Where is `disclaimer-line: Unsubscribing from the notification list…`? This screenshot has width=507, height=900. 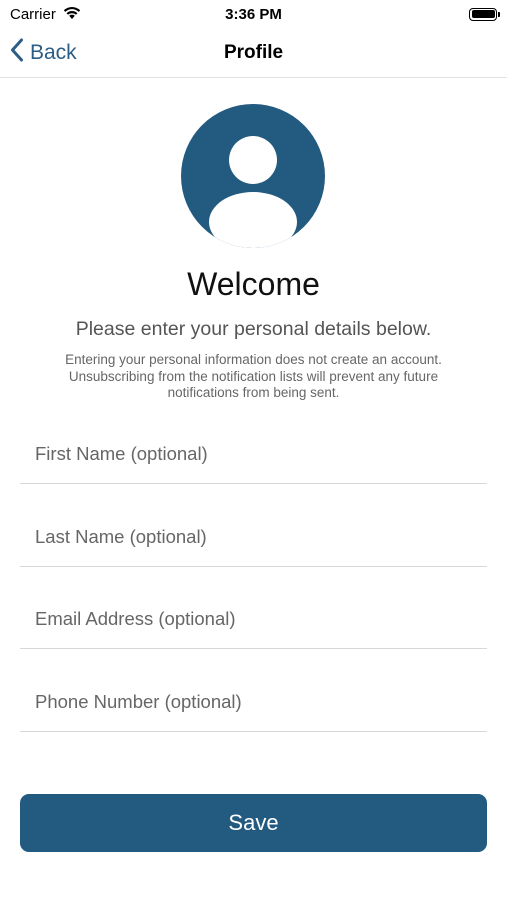 disclaimer-line: Unsubscribing from the notification list… is located at coordinates (253, 376).